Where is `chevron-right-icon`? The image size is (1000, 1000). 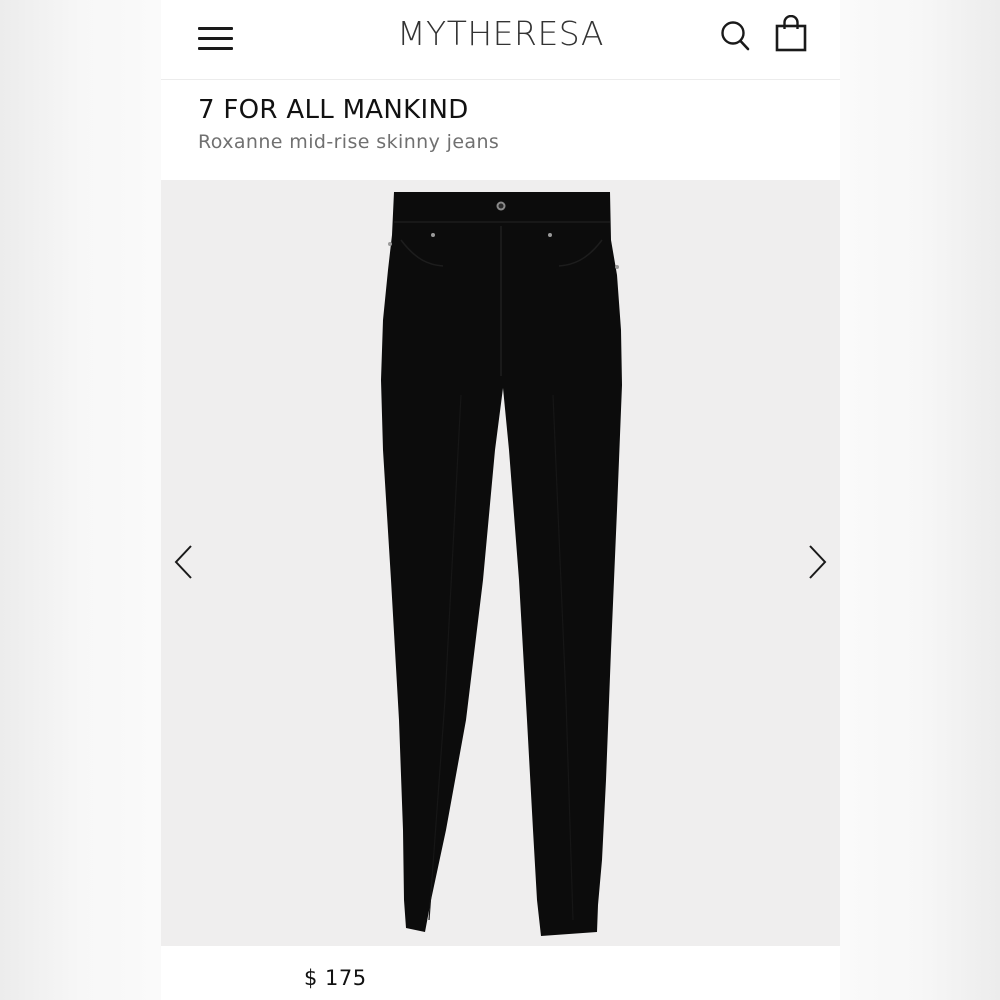
chevron-right-icon is located at coordinates (818, 562).